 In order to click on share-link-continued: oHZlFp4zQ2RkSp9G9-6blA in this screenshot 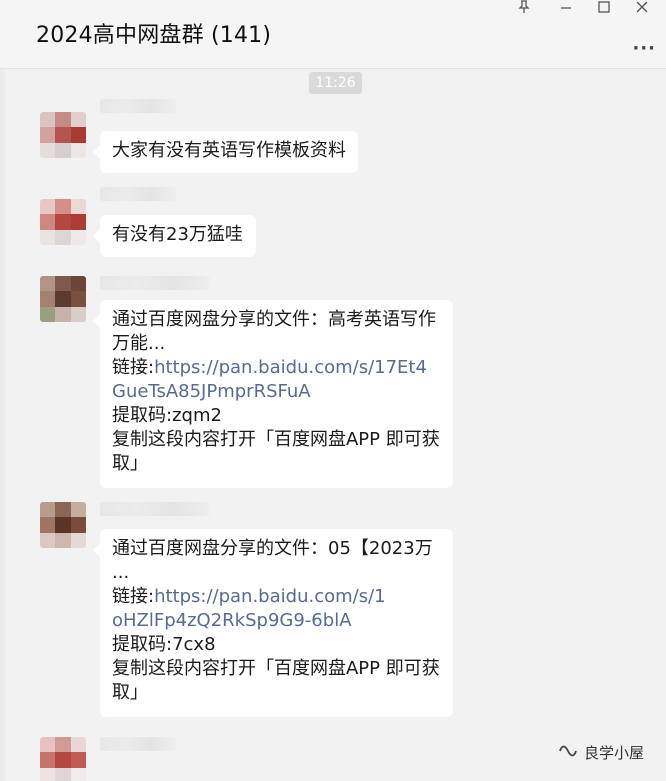, I will do `click(276, 621)`.